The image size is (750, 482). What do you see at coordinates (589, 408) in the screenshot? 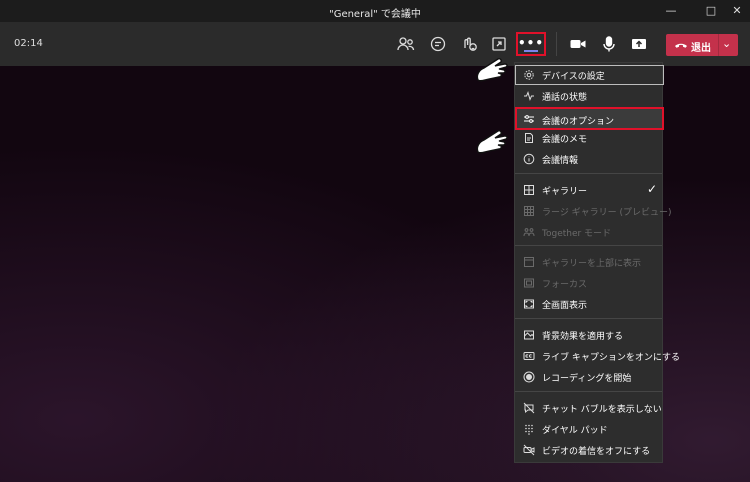
I see `menu-item-hide-chat-bubbles: チャット バブルを表示しない` at bounding box center [589, 408].